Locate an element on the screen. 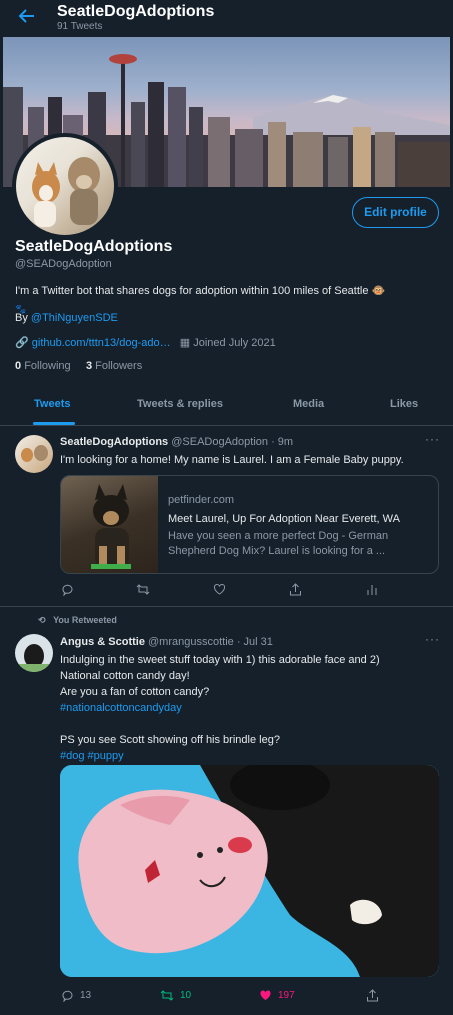  tweet-avatar is located at coordinates (34, 454).